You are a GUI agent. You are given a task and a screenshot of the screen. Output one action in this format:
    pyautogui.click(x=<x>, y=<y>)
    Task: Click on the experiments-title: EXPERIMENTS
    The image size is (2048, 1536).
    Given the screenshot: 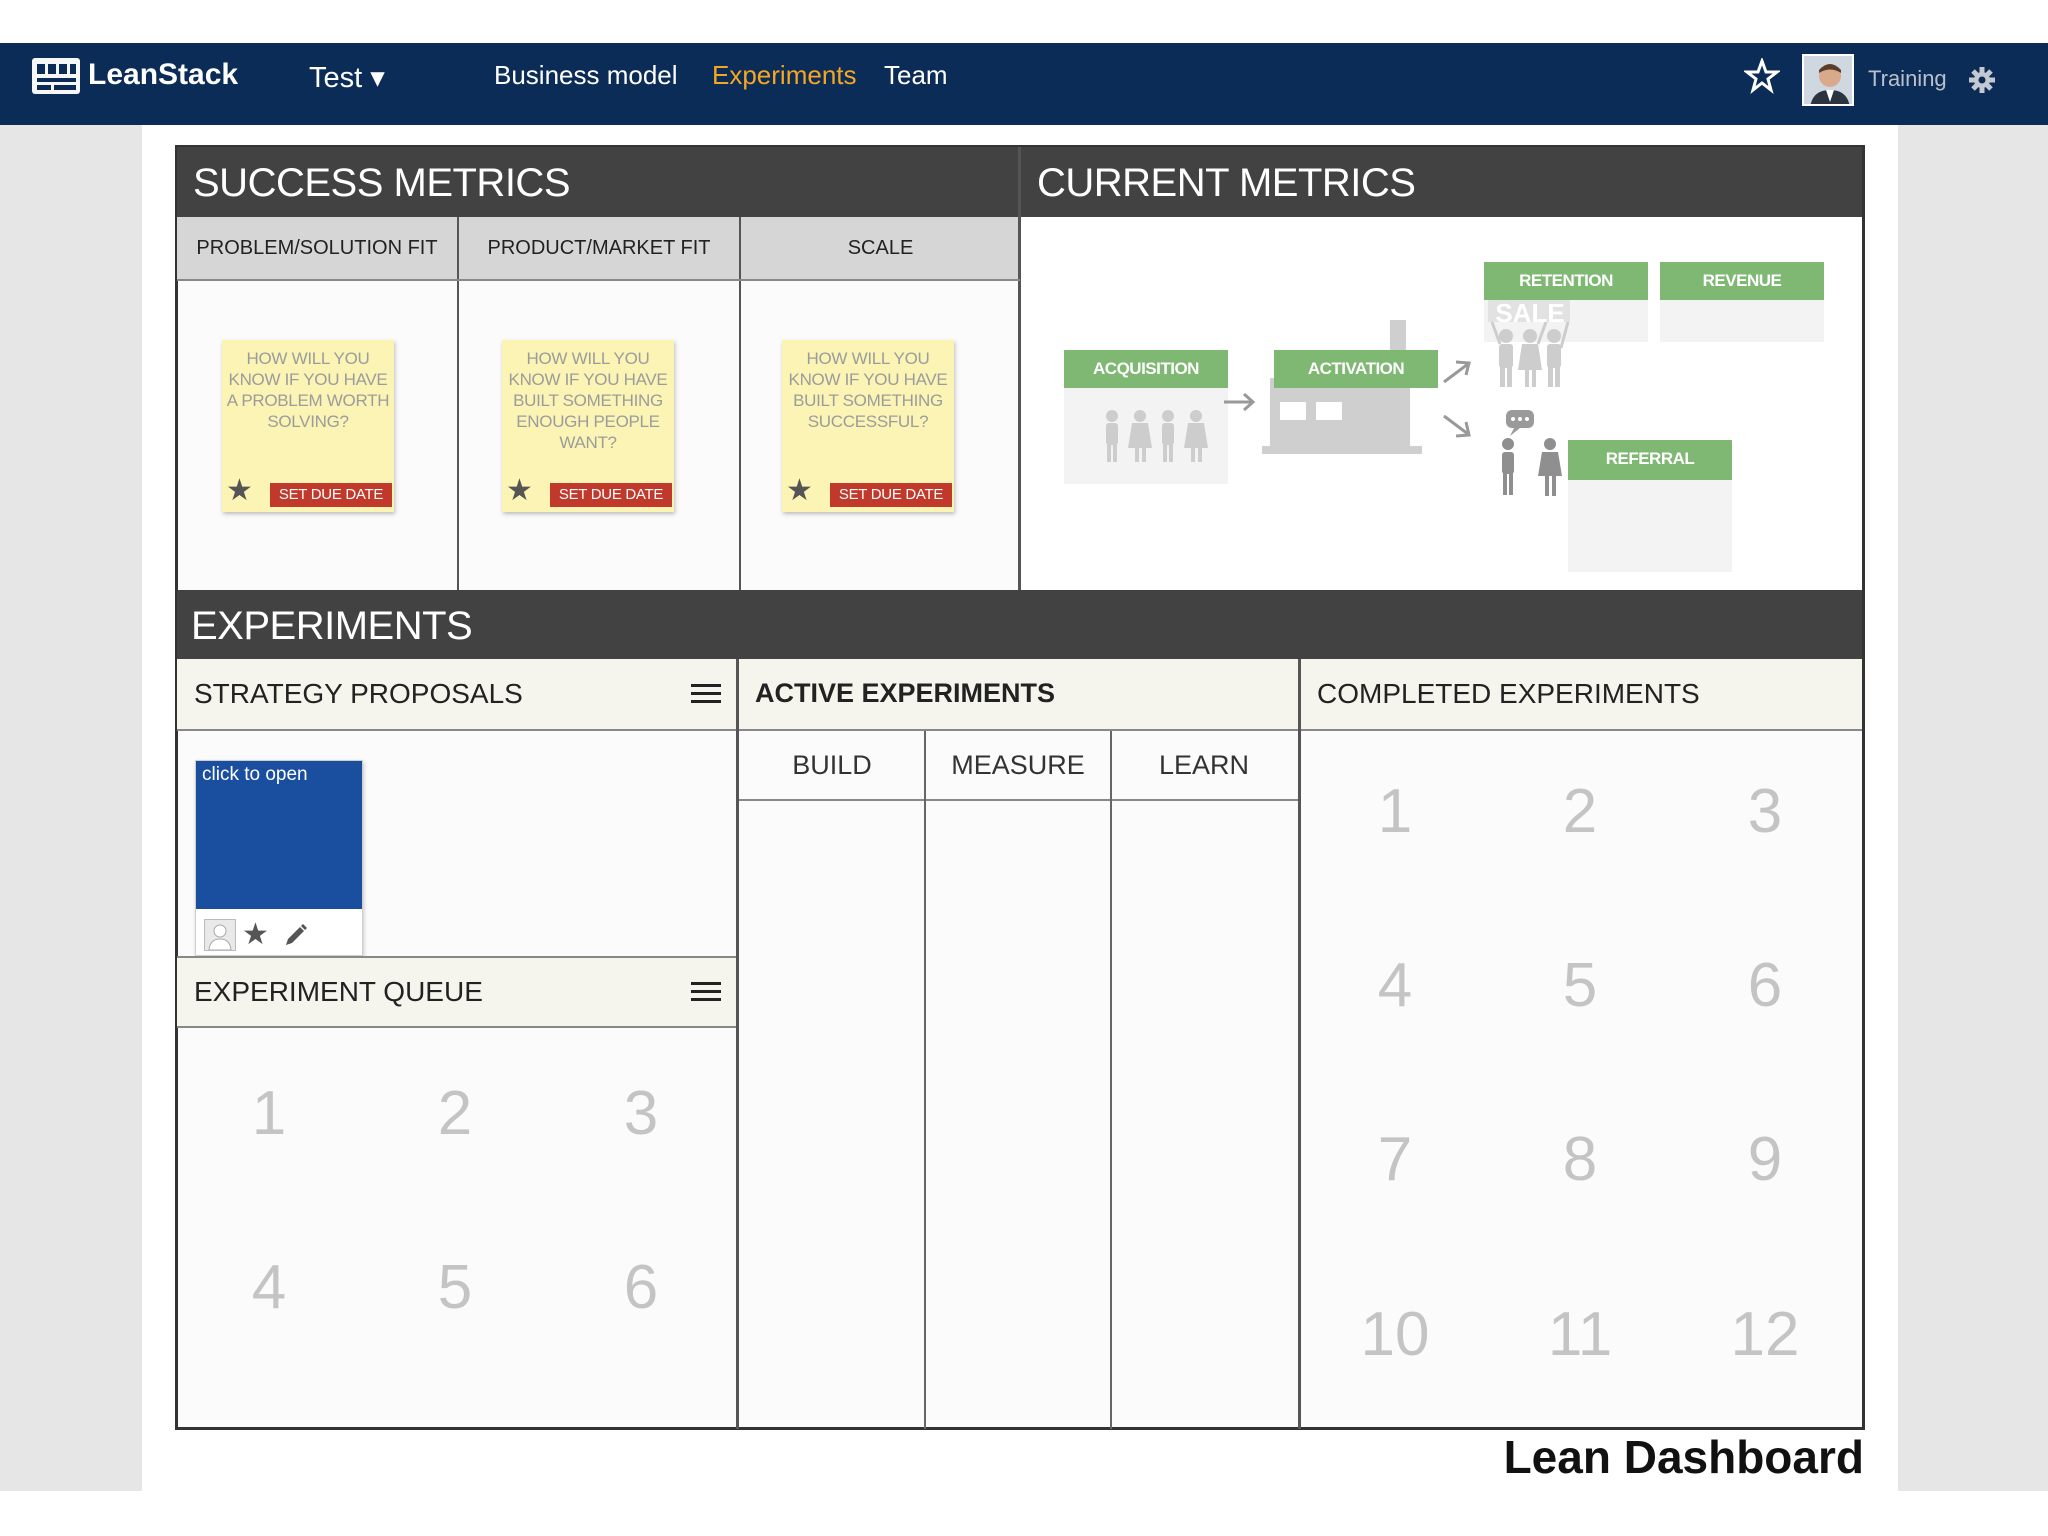 What is the action you would take?
    pyautogui.click(x=332, y=626)
    